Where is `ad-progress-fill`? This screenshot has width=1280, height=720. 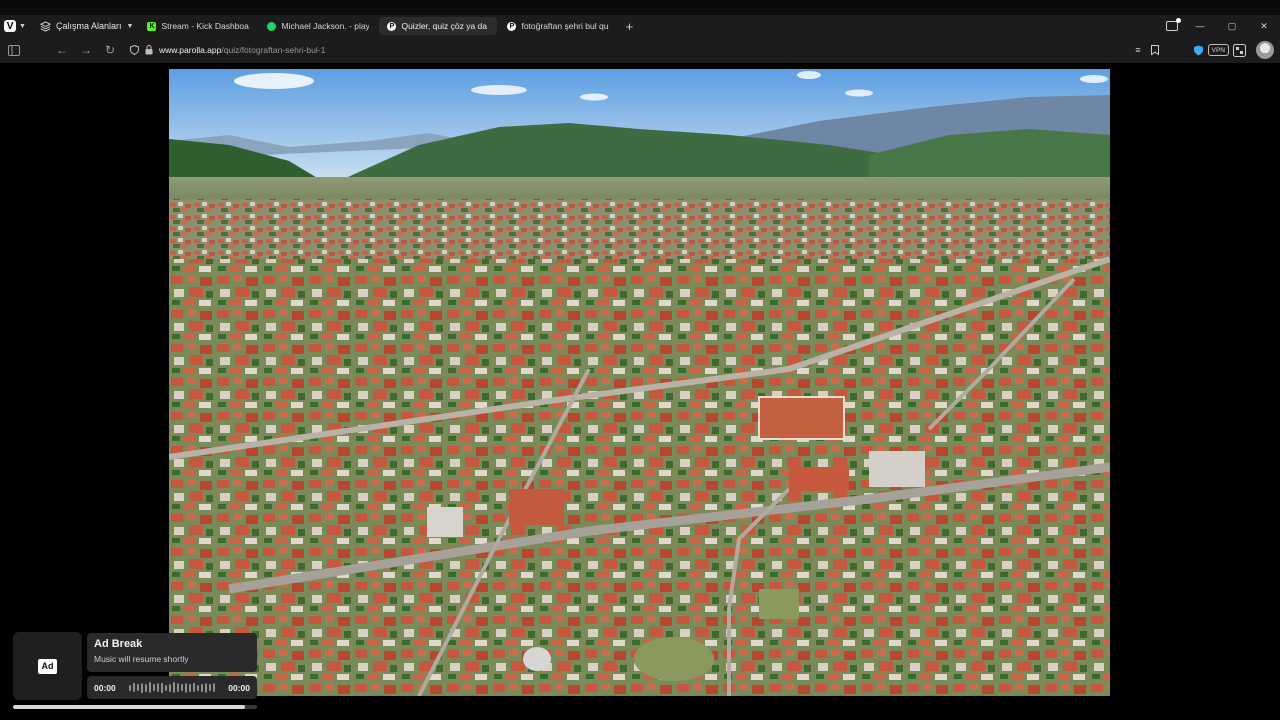 ad-progress-fill is located at coordinates (129, 707).